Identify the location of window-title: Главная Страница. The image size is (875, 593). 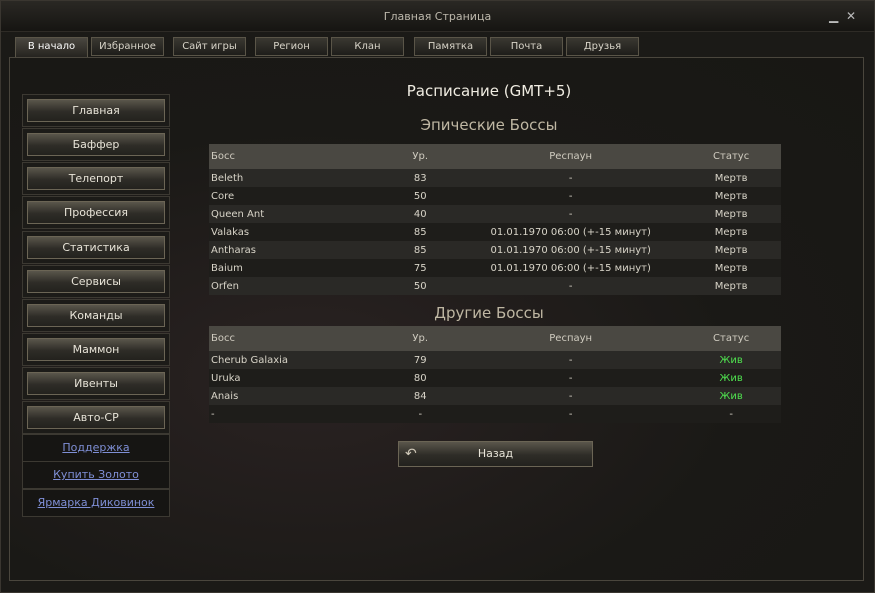
(437, 16).